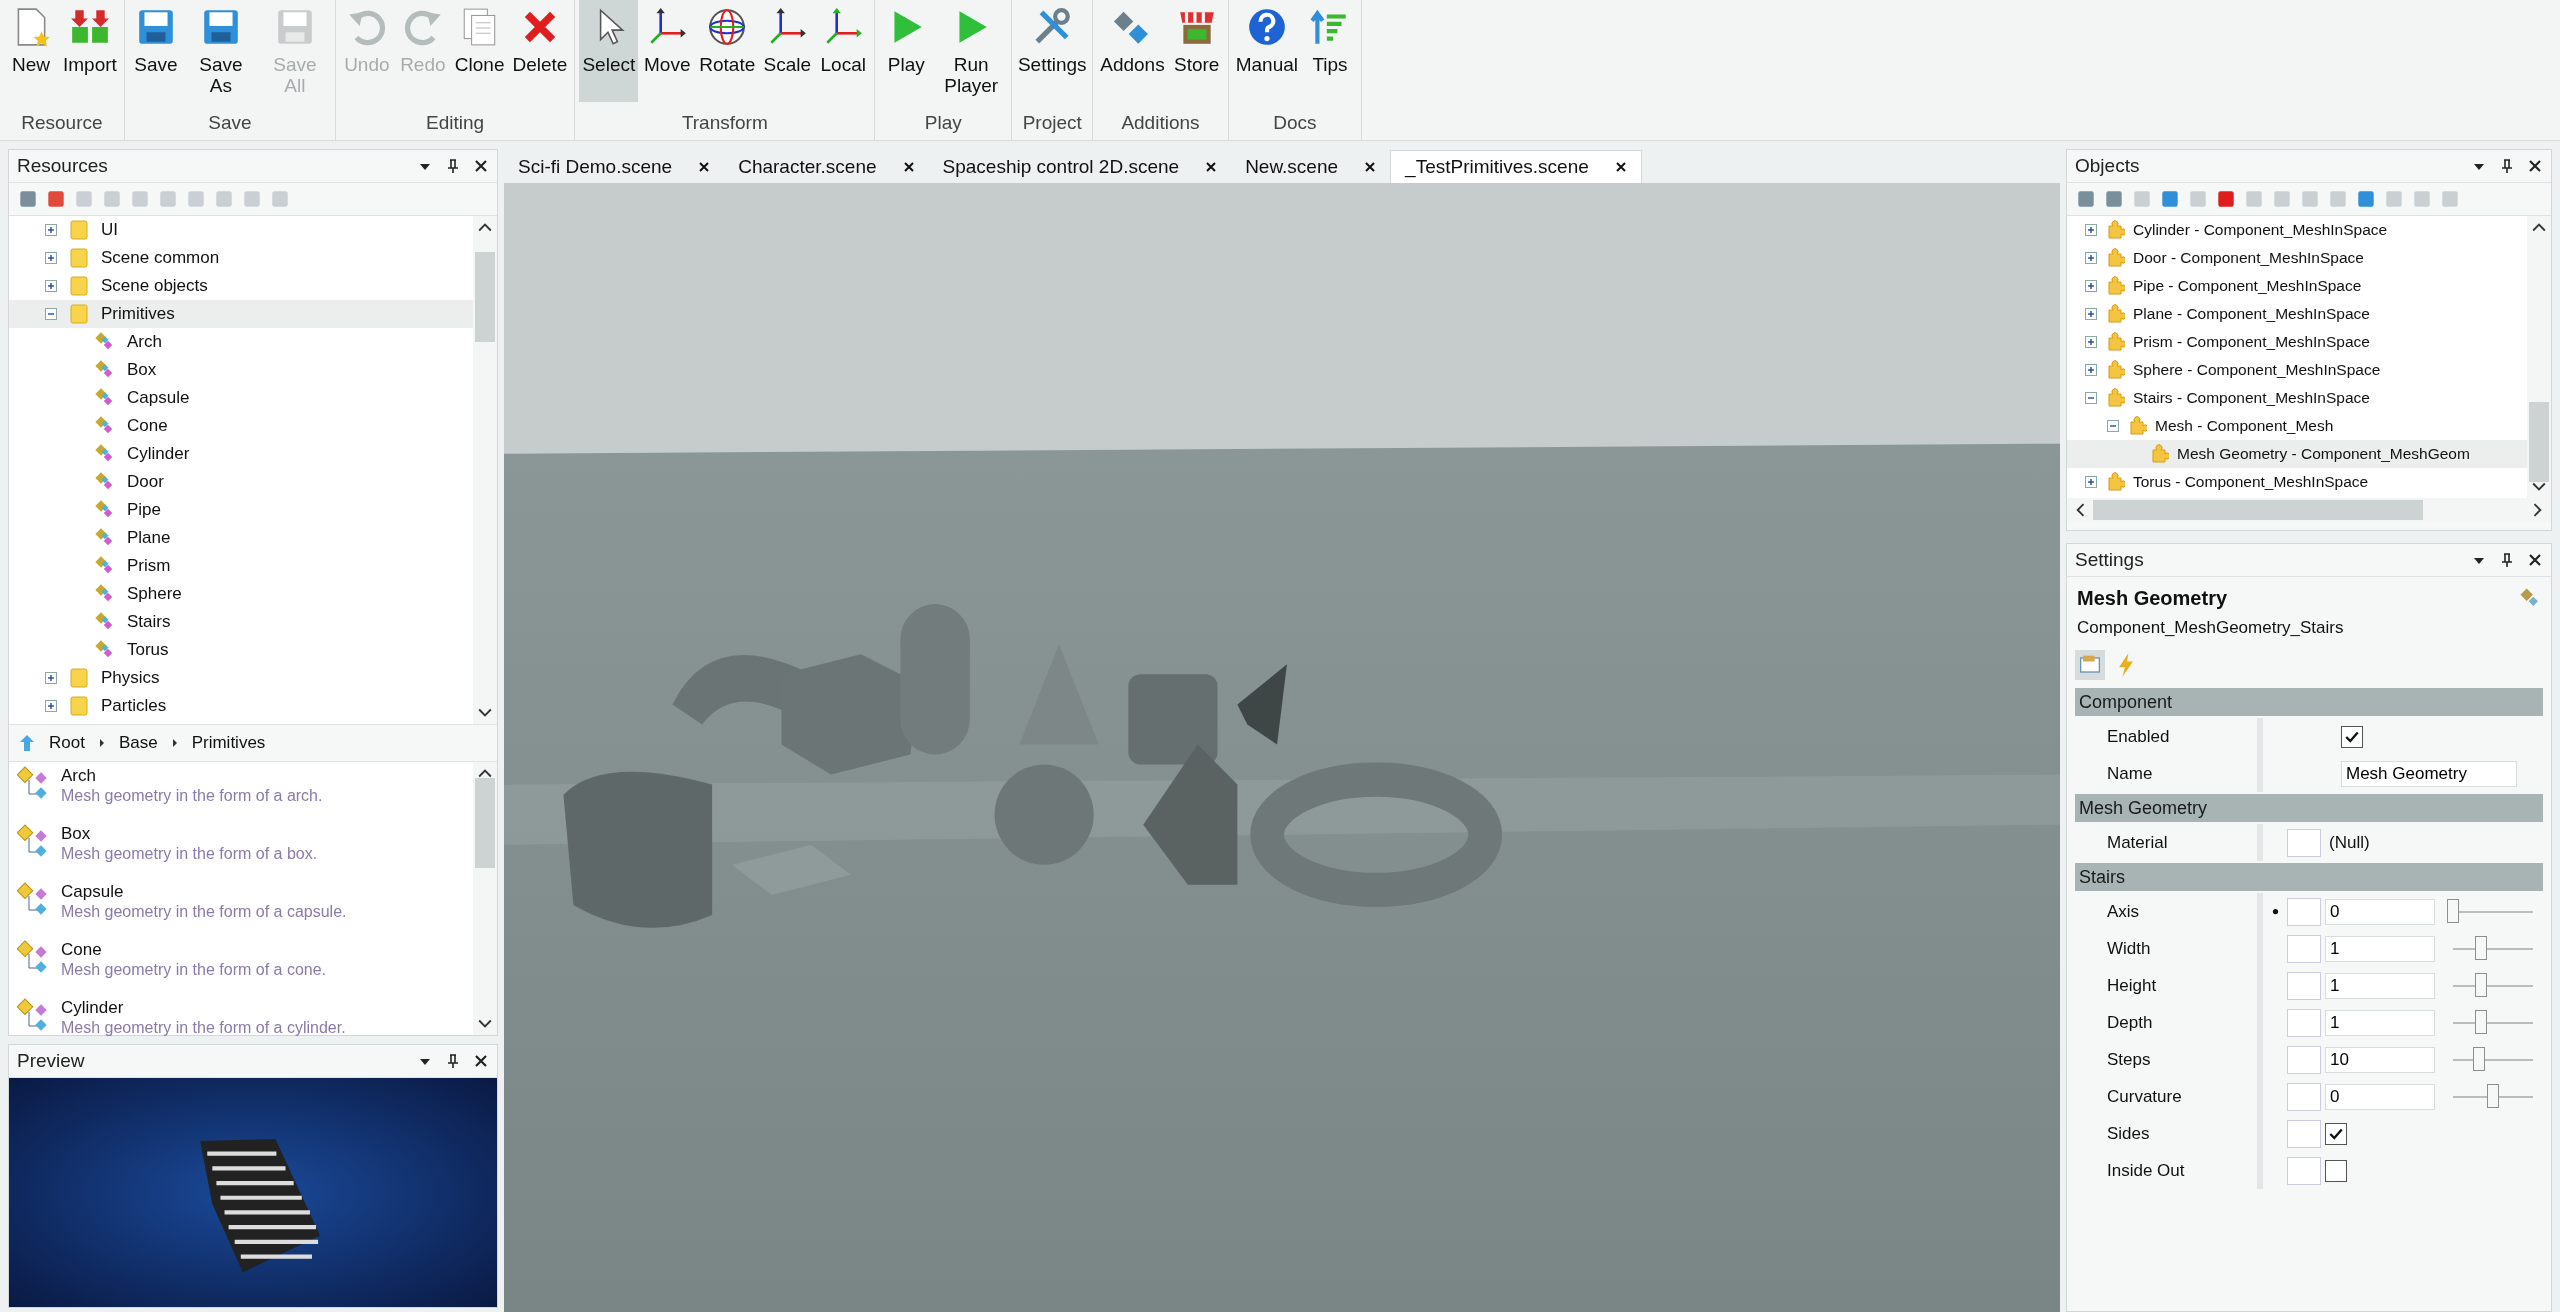  Describe the element at coordinates (241, 258) in the screenshot. I see `tree-item: Scene common` at that location.